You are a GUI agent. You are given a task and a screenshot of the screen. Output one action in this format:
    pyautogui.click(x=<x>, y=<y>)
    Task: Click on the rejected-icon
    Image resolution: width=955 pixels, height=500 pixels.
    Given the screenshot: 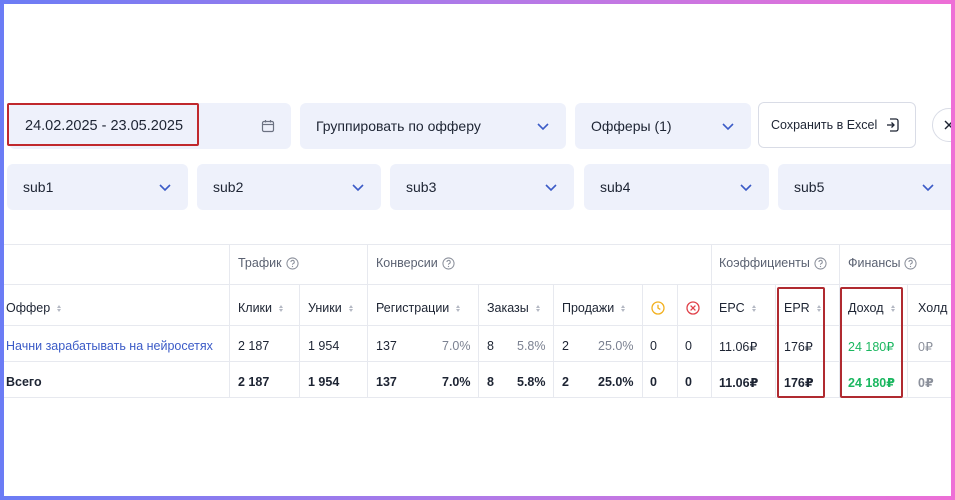 What is the action you would take?
    pyautogui.click(x=693, y=308)
    